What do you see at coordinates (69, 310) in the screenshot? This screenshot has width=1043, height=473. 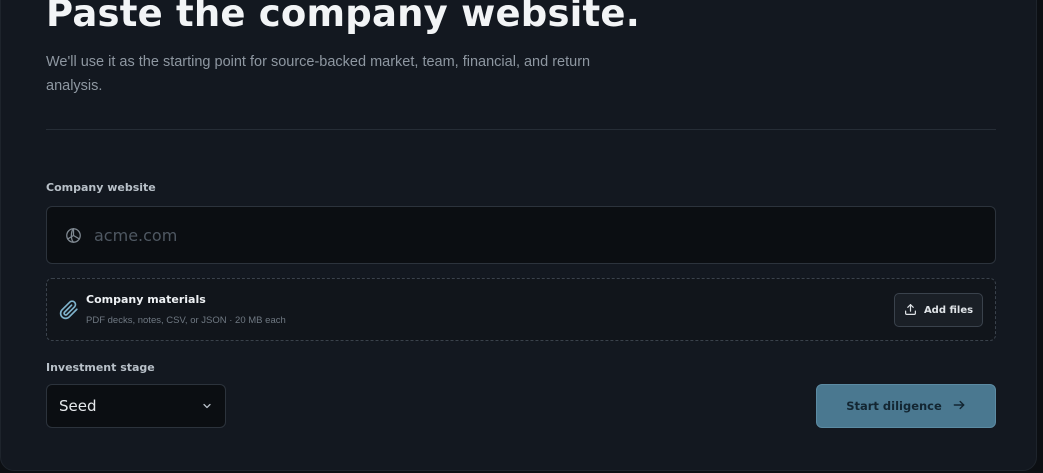 I see `paperclip-icon` at bounding box center [69, 310].